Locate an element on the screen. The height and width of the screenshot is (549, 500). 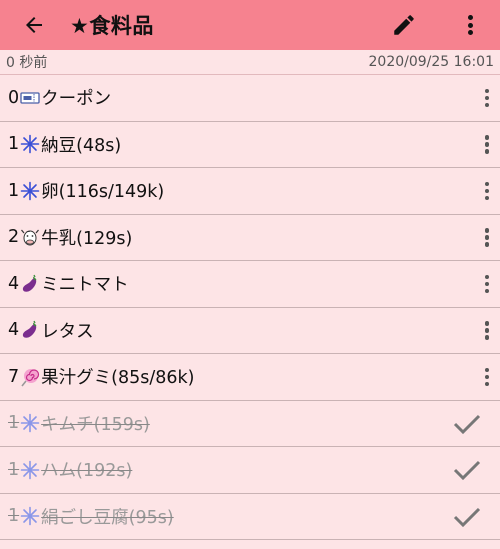
item-label: ハム(192s) is located at coordinates (87, 471).